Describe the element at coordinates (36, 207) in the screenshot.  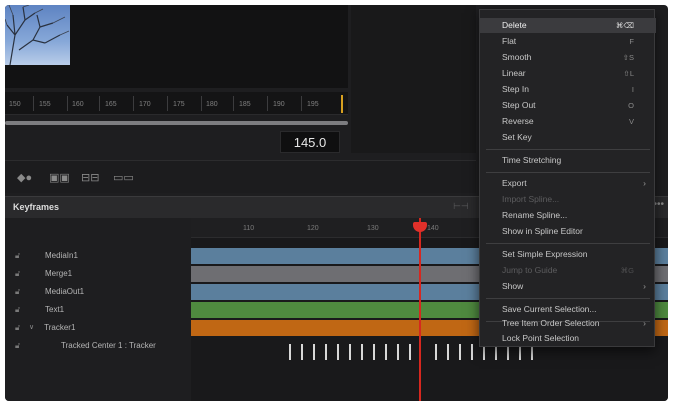
I see `keyframes-title: Keyframes` at that location.